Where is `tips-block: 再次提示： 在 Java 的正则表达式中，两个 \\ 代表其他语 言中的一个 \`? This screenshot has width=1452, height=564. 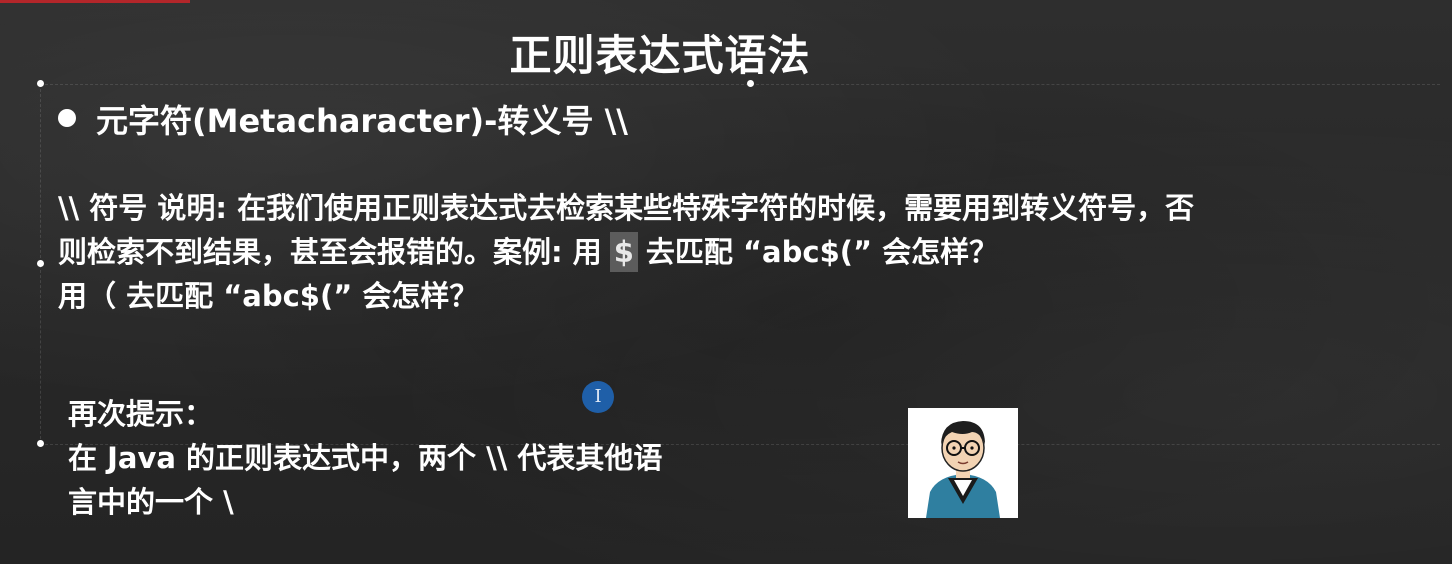 tips-block: 再次提示： 在 Java 的正则表达式中，两个 \\ 代表其他语 言中的一个 \ is located at coordinates (365, 458).